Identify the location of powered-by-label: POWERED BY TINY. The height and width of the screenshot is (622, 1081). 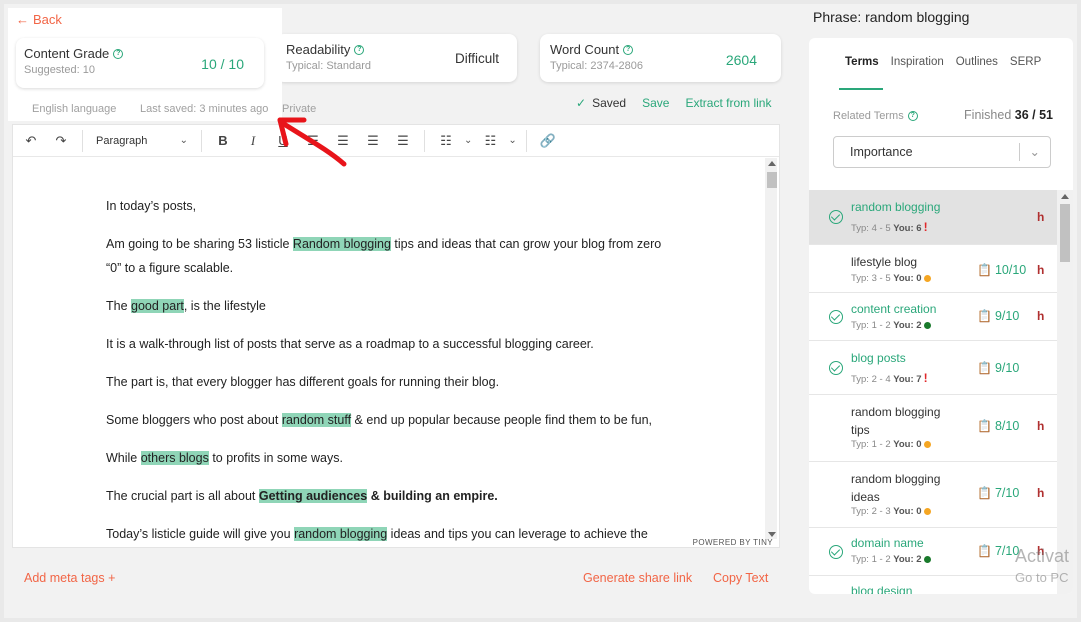
(733, 542).